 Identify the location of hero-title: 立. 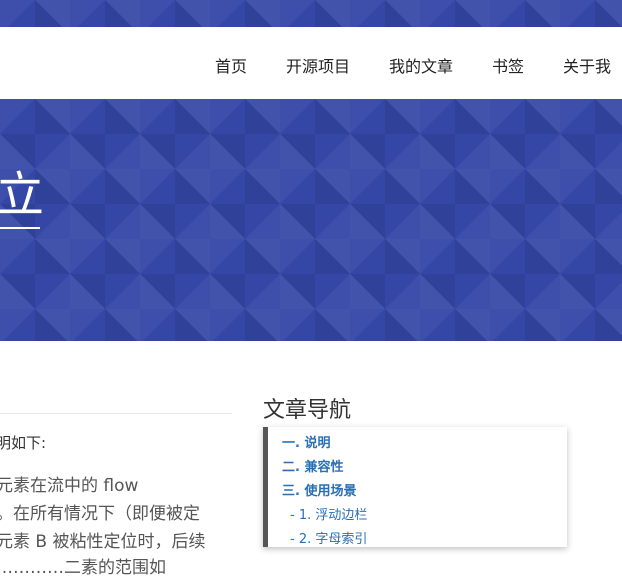
(22, 195).